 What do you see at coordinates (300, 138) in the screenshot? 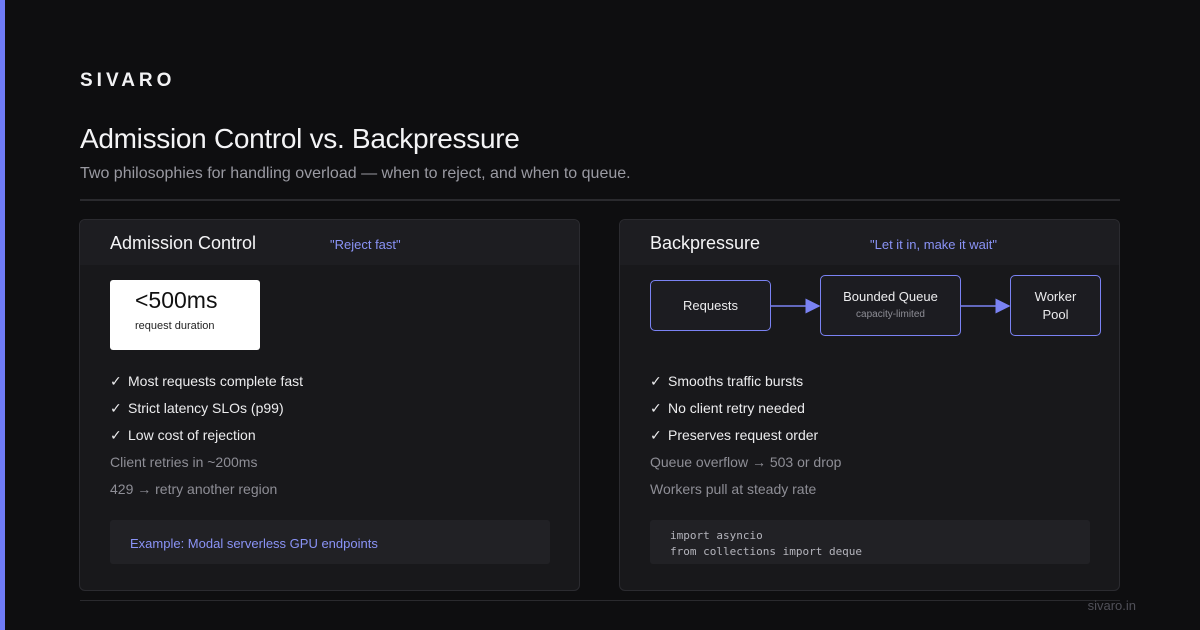
I see `page-title: Admission Control vs. Backpressure` at bounding box center [300, 138].